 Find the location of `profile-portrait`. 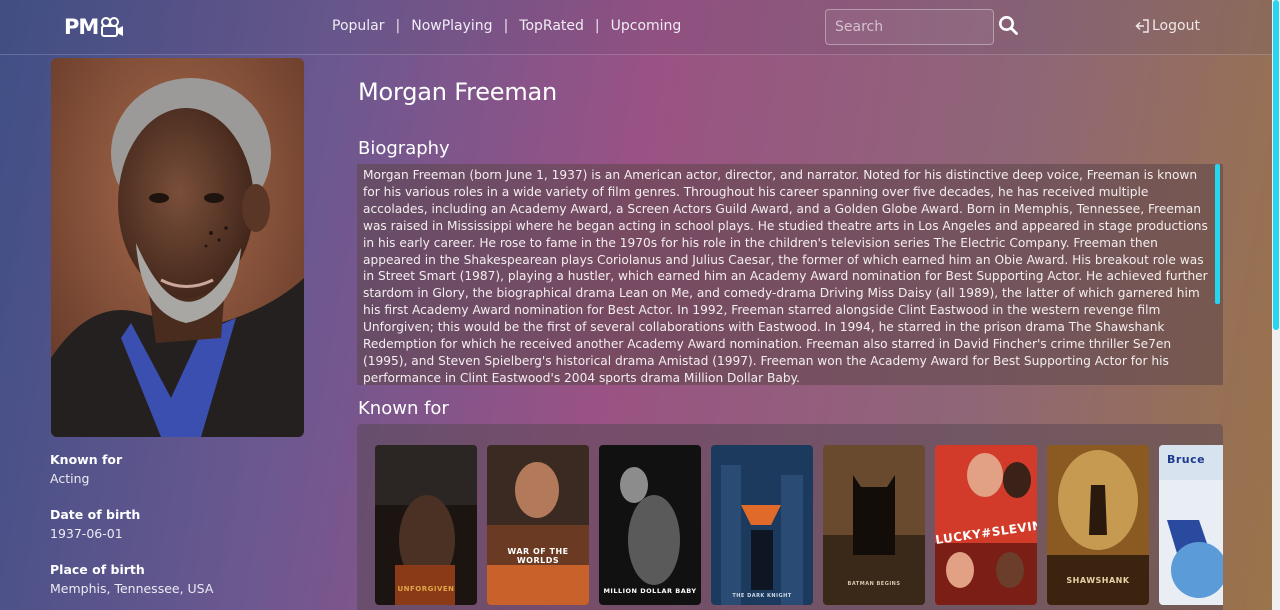

profile-portrait is located at coordinates (177, 247).